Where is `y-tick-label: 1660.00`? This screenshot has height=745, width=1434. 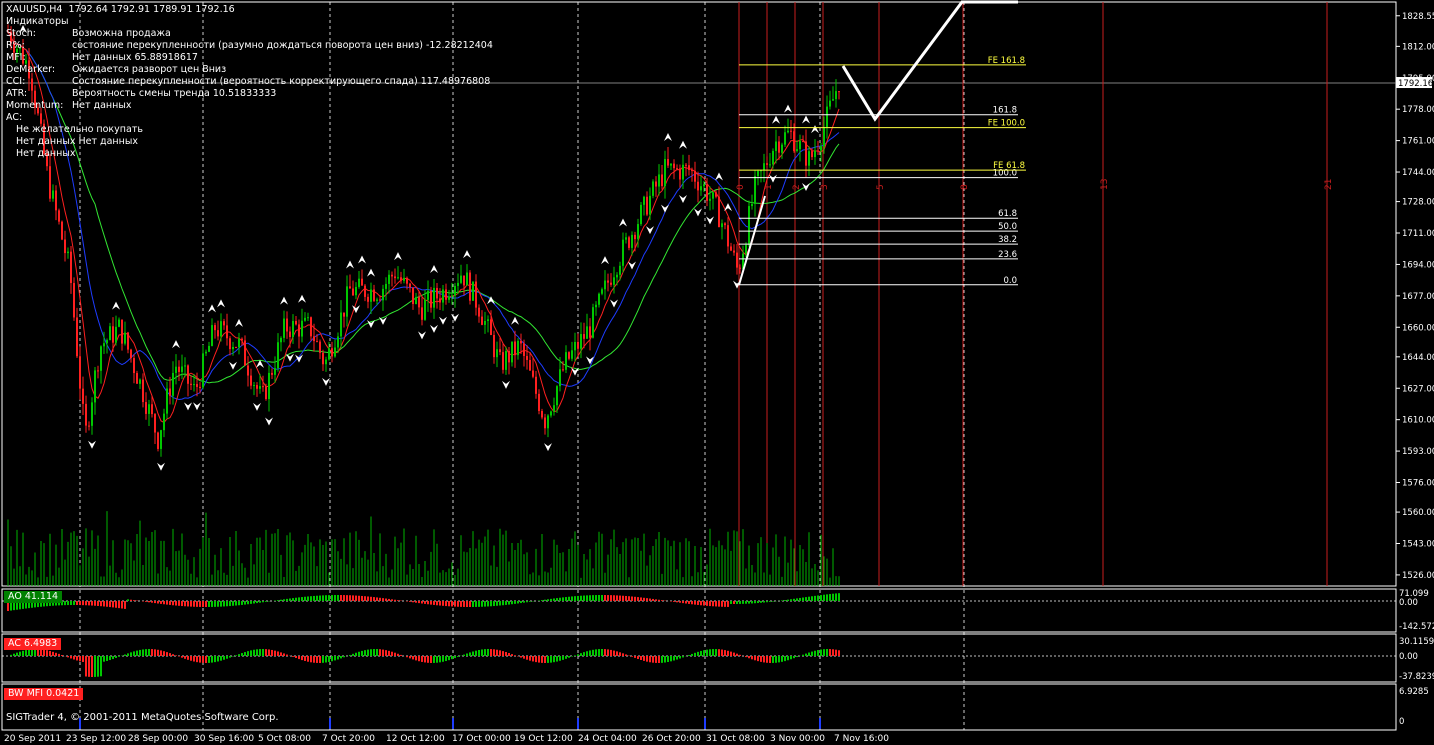
y-tick-label: 1660.00 is located at coordinates (1418, 328).